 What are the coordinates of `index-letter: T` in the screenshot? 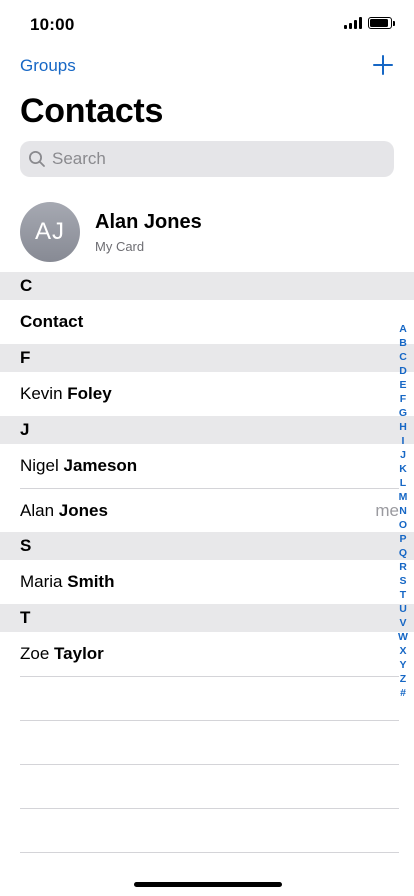 It's located at (403, 595).